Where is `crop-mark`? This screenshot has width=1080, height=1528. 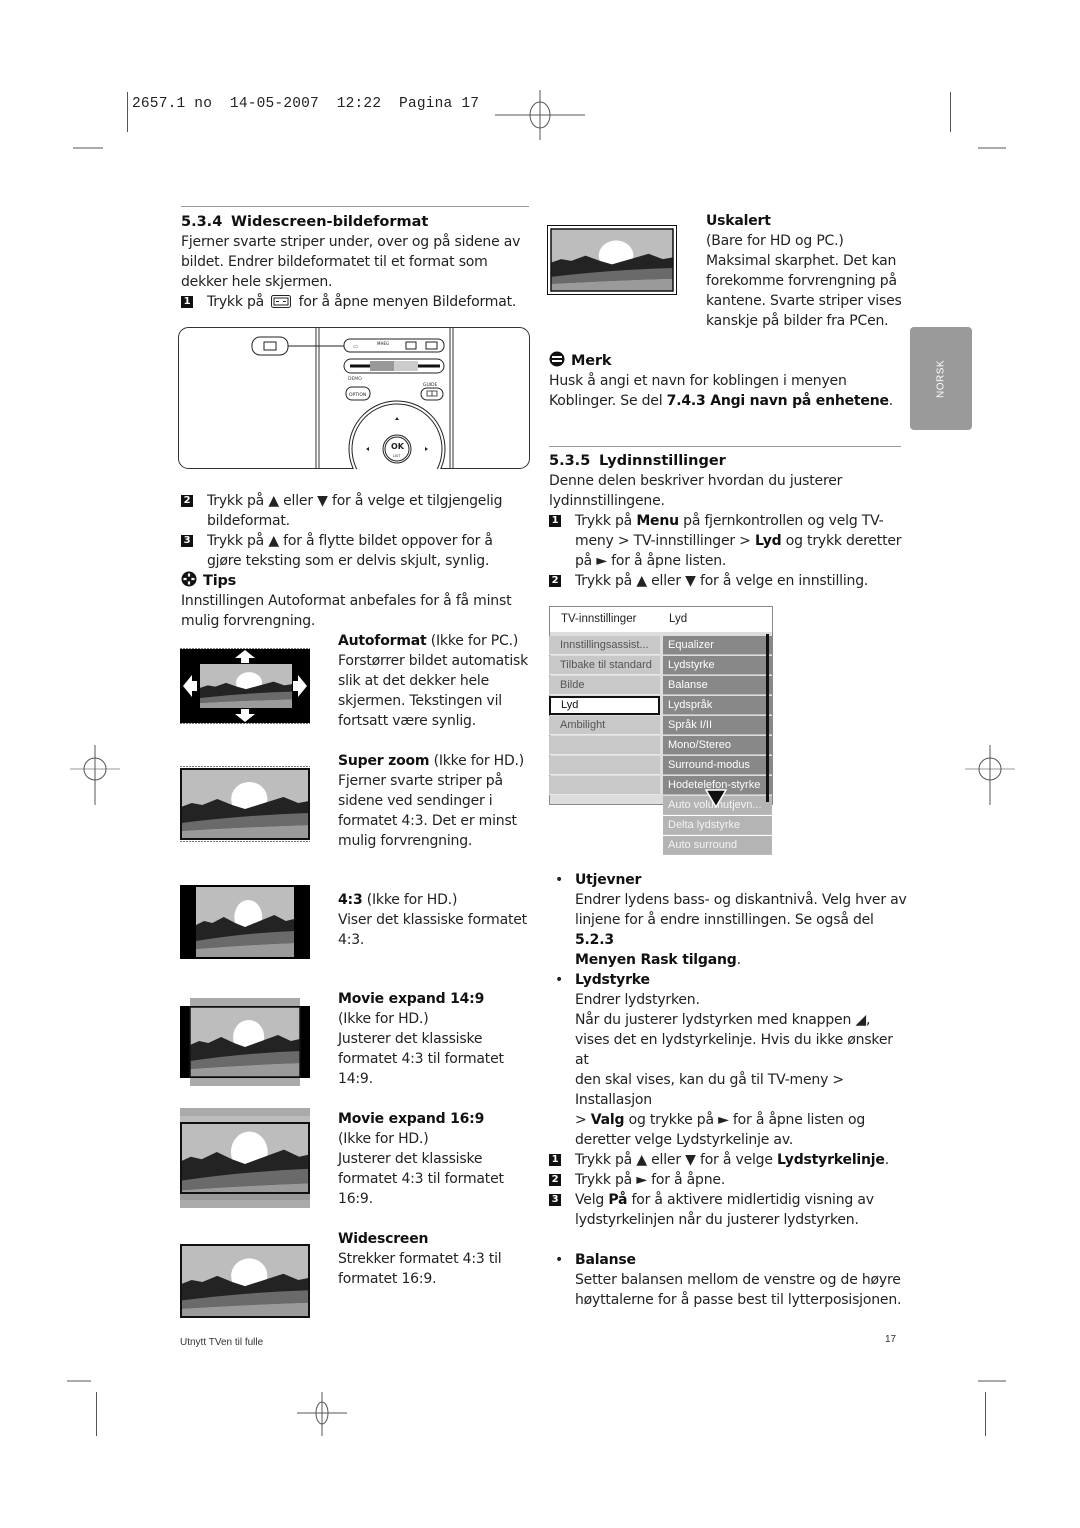
crop-mark is located at coordinates (88, 148).